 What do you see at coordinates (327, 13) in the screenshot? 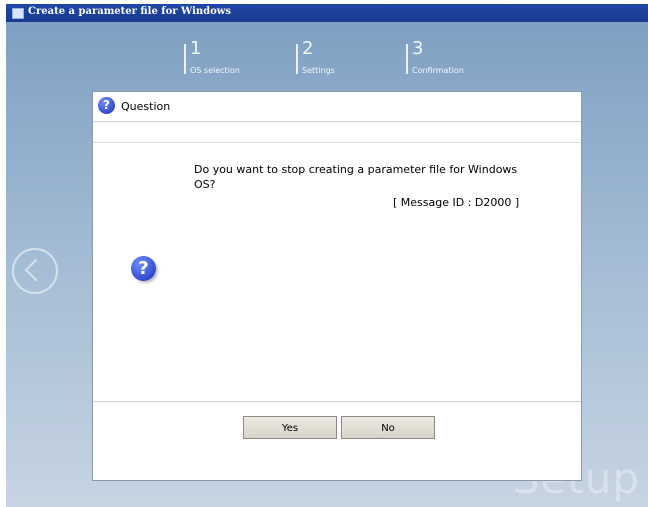
I see `title-bar: Create a parameter file for Windows` at bounding box center [327, 13].